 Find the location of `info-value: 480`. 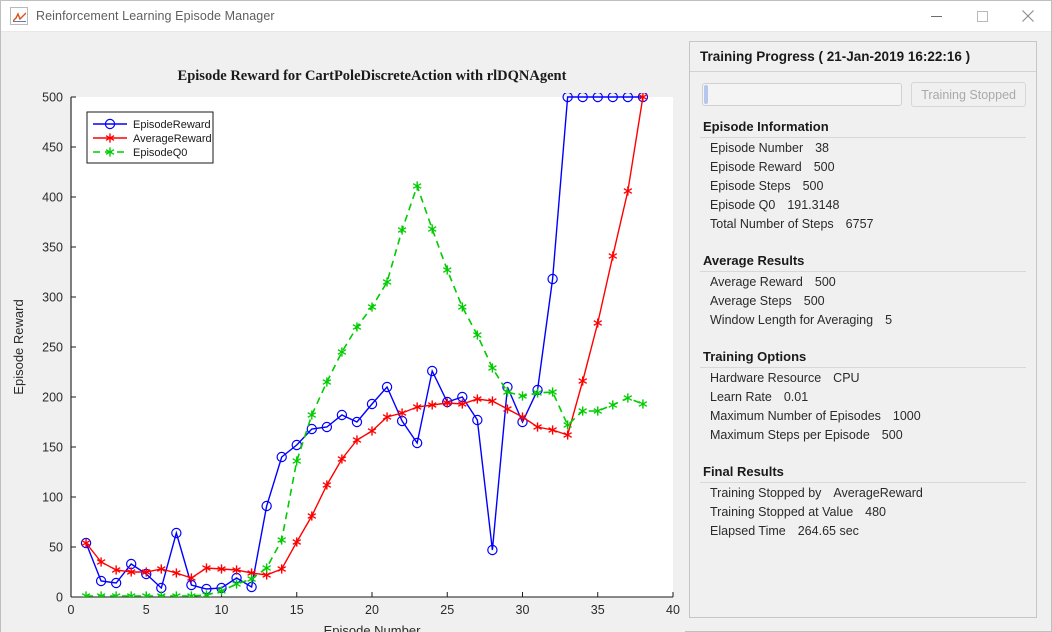

info-value: 480 is located at coordinates (876, 512).